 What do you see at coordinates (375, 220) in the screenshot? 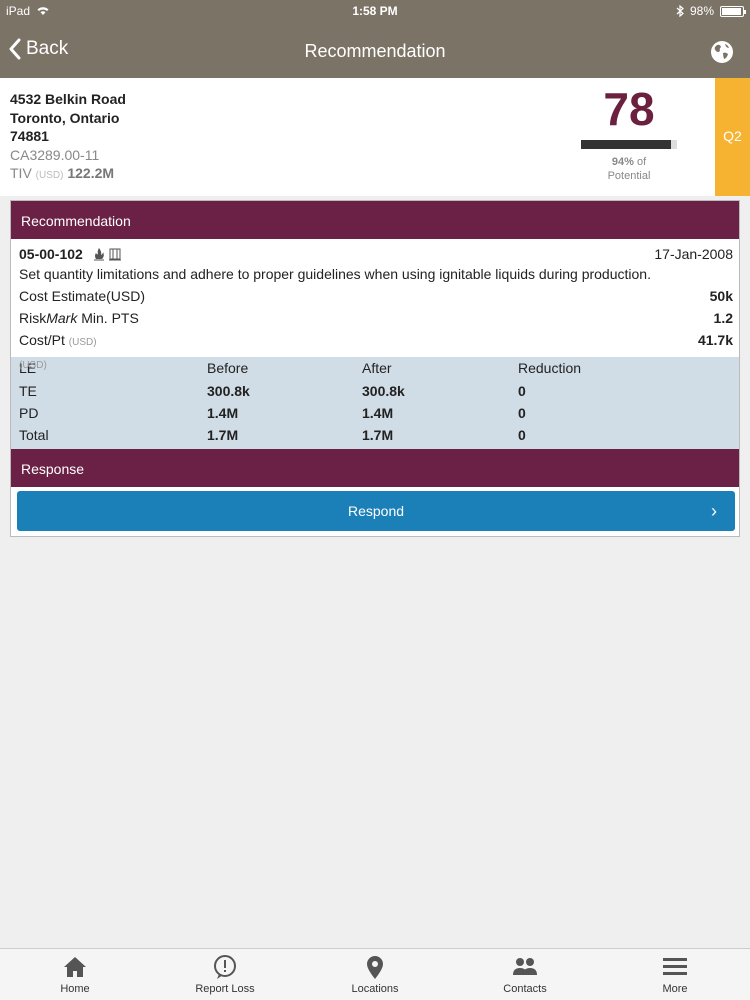
I see `recommendation-header: Recommendation` at bounding box center [375, 220].